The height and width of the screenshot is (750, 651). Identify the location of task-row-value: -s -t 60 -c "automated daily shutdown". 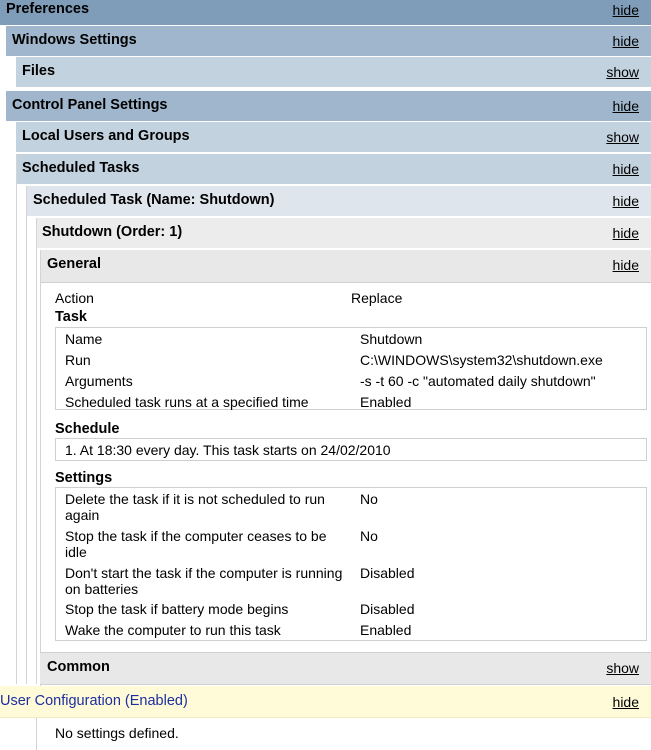
(478, 381).